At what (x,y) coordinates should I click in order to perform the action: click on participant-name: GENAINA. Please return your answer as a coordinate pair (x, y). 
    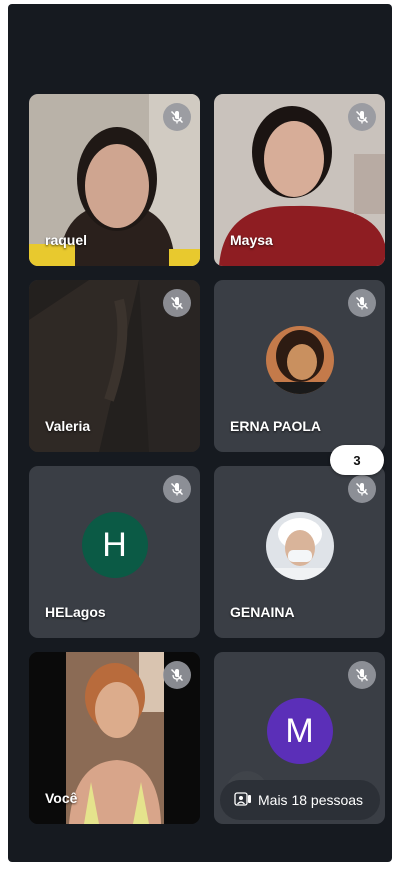
    Looking at the image, I should click on (262, 612).